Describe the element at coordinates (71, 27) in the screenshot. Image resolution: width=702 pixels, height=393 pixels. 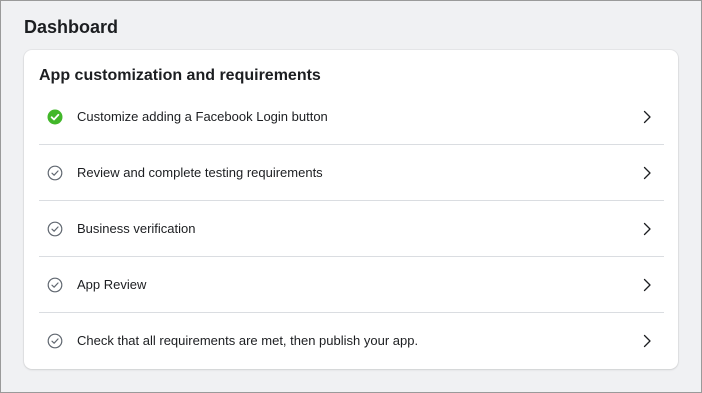
I see `page-title: Dashboard` at that location.